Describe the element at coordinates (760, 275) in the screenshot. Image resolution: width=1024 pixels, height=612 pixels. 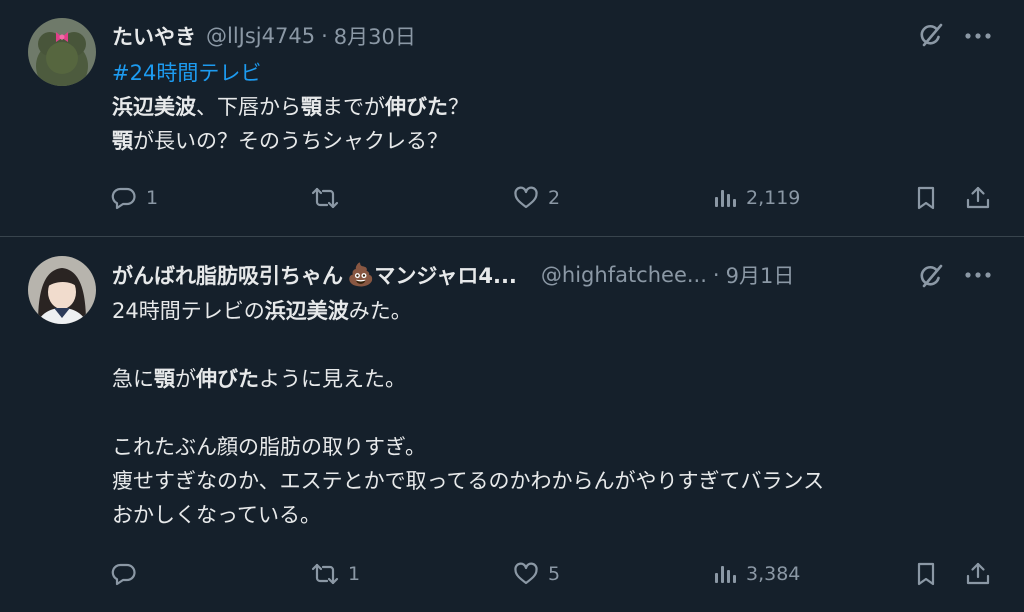
I see `tweet-date: 9月1日` at that location.